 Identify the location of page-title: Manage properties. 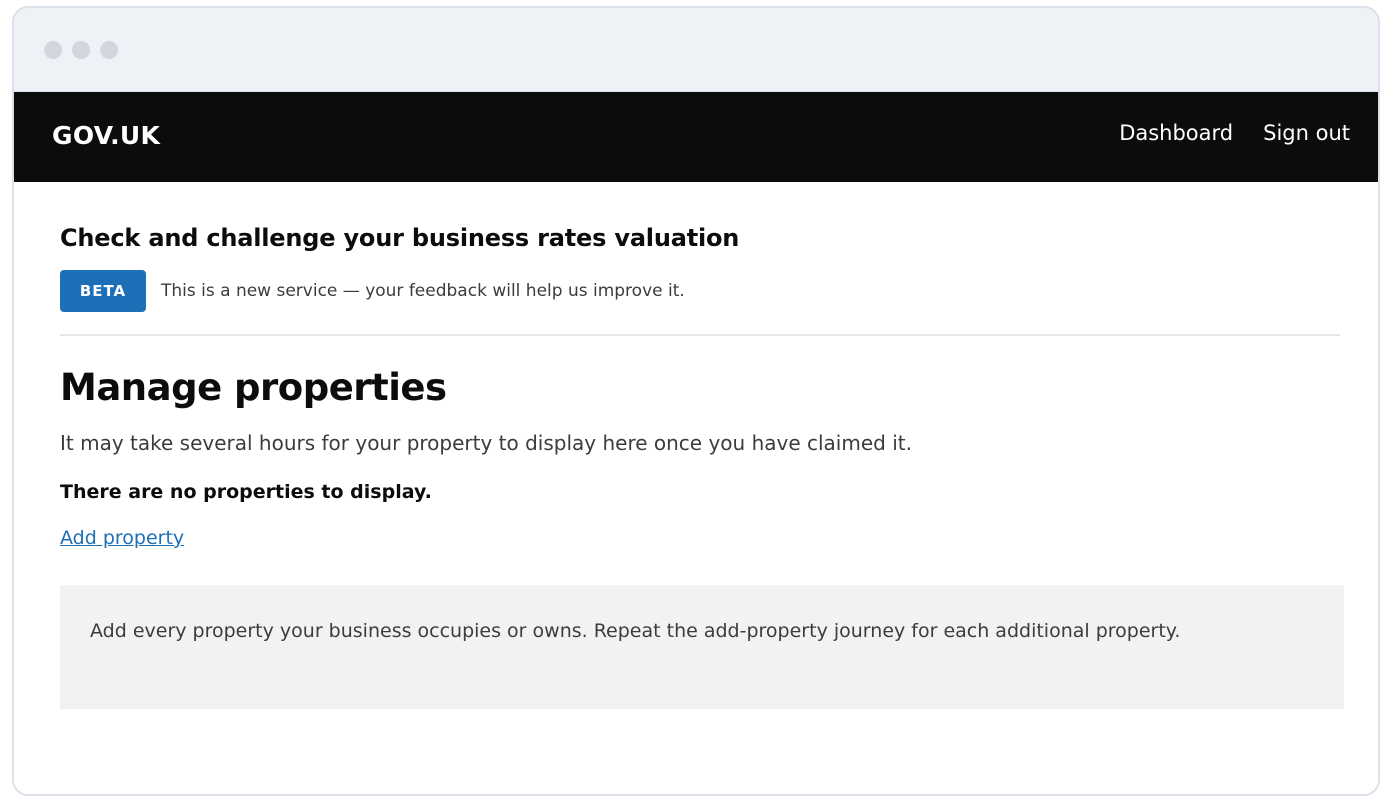
(253, 387).